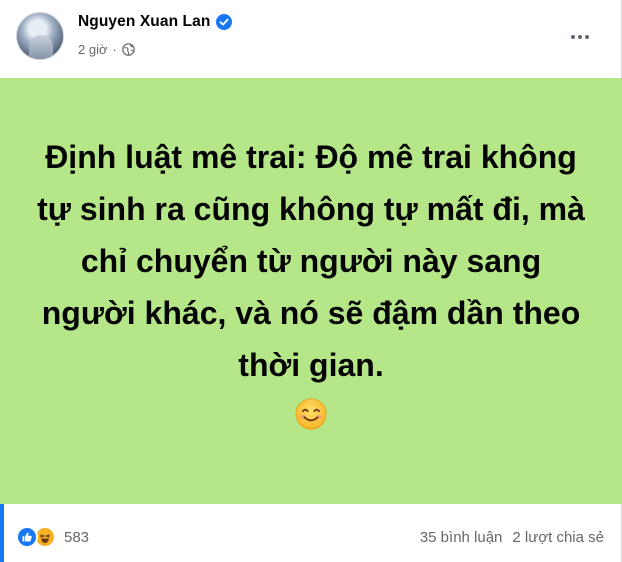 Image resolution: width=622 pixels, height=562 pixels. I want to click on shares-count-link: 2 lượt chia sẻ, so click(558, 537).